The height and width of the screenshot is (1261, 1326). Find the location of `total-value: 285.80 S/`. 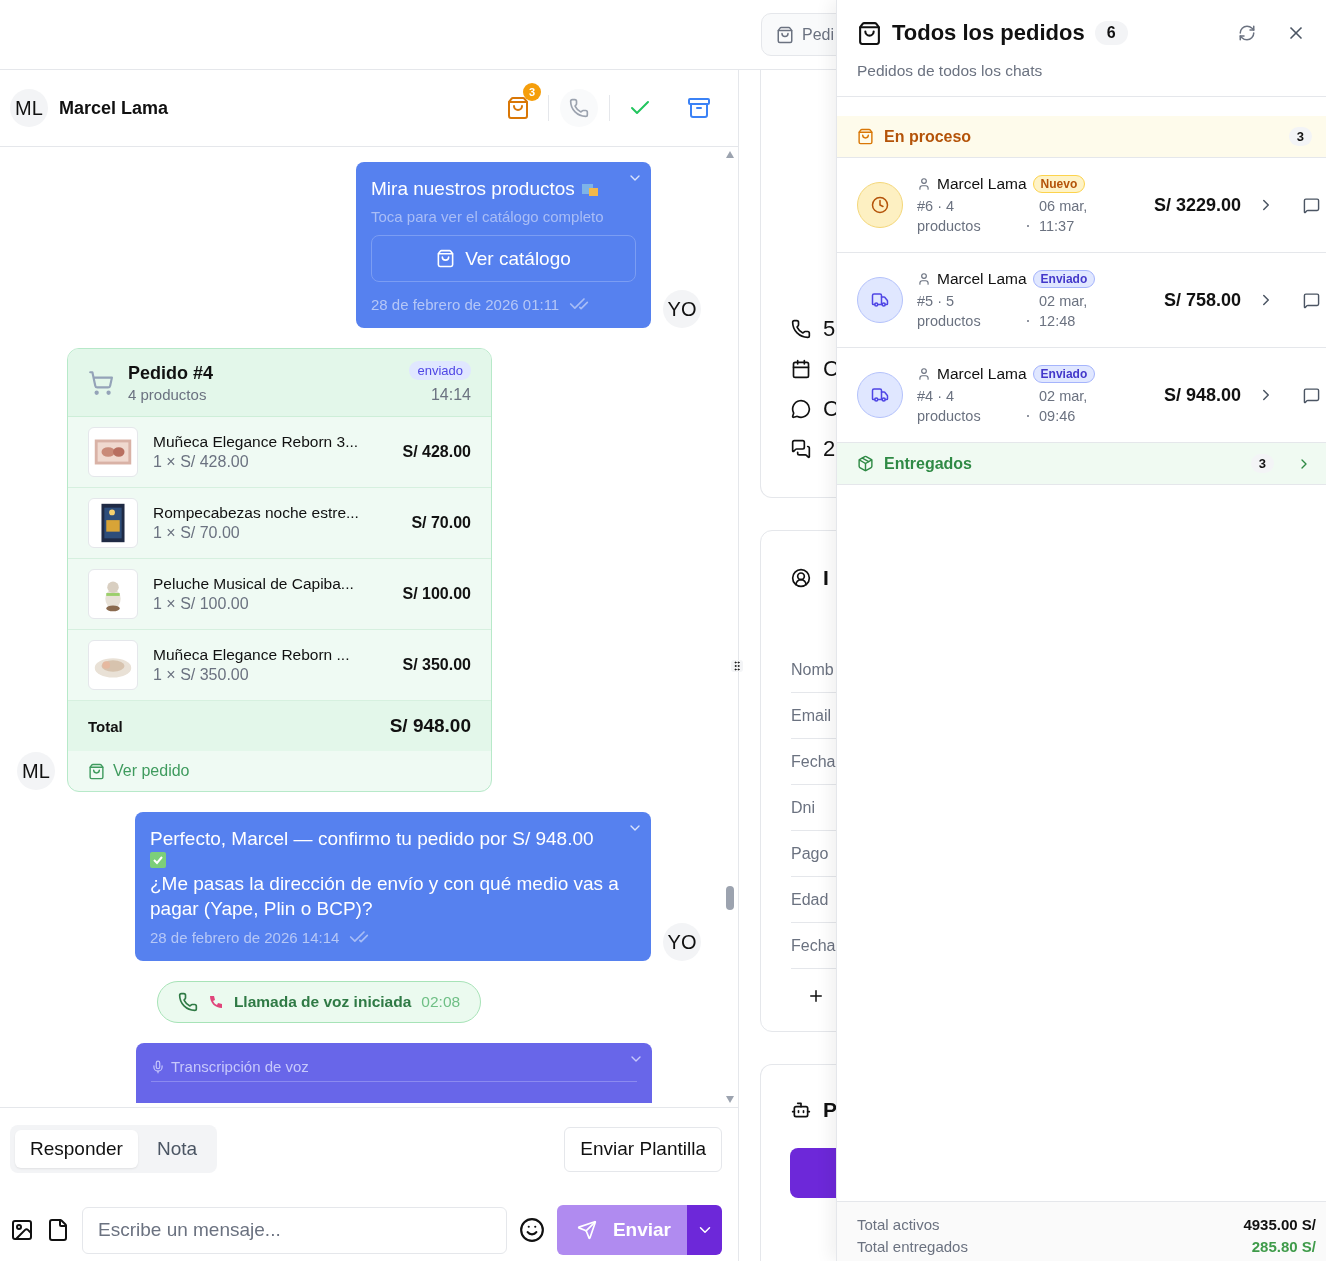

total-value: 285.80 S/ is located at coordinates (1283, 1246).